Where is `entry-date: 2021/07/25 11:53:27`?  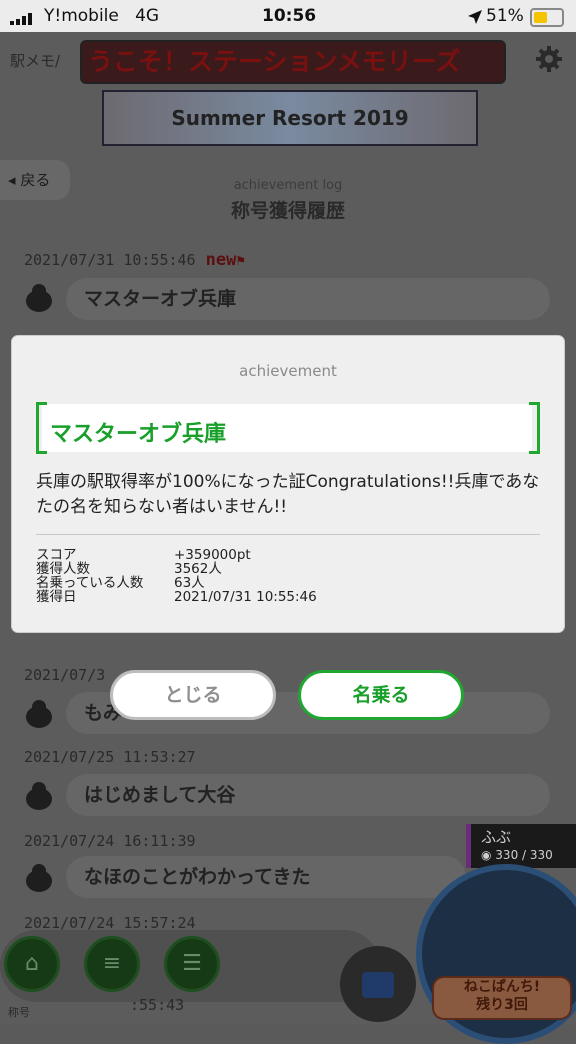 entry-date: 2021/07/25 11:53:27 is located at coordinates (110, 757).